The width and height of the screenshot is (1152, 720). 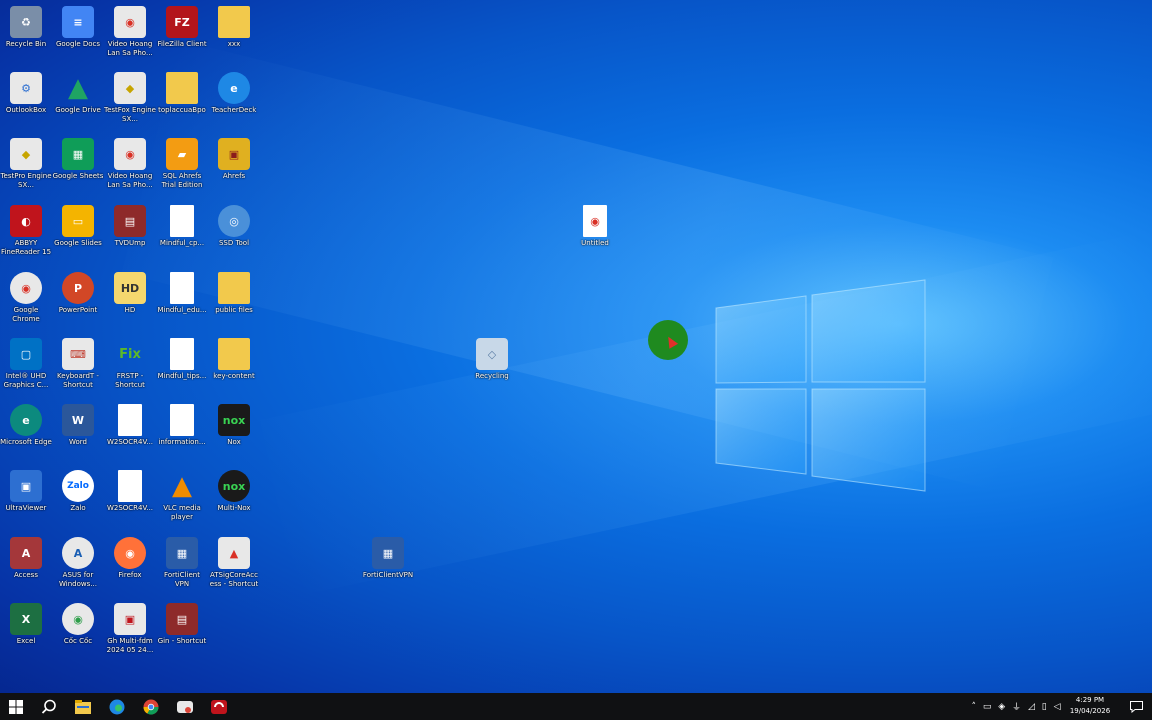 What do you see at coordinates (492, 359) in the screenshot?
I see `desktop-icon-recycling: ◇ Recycling` at bounding box center [492, 359].